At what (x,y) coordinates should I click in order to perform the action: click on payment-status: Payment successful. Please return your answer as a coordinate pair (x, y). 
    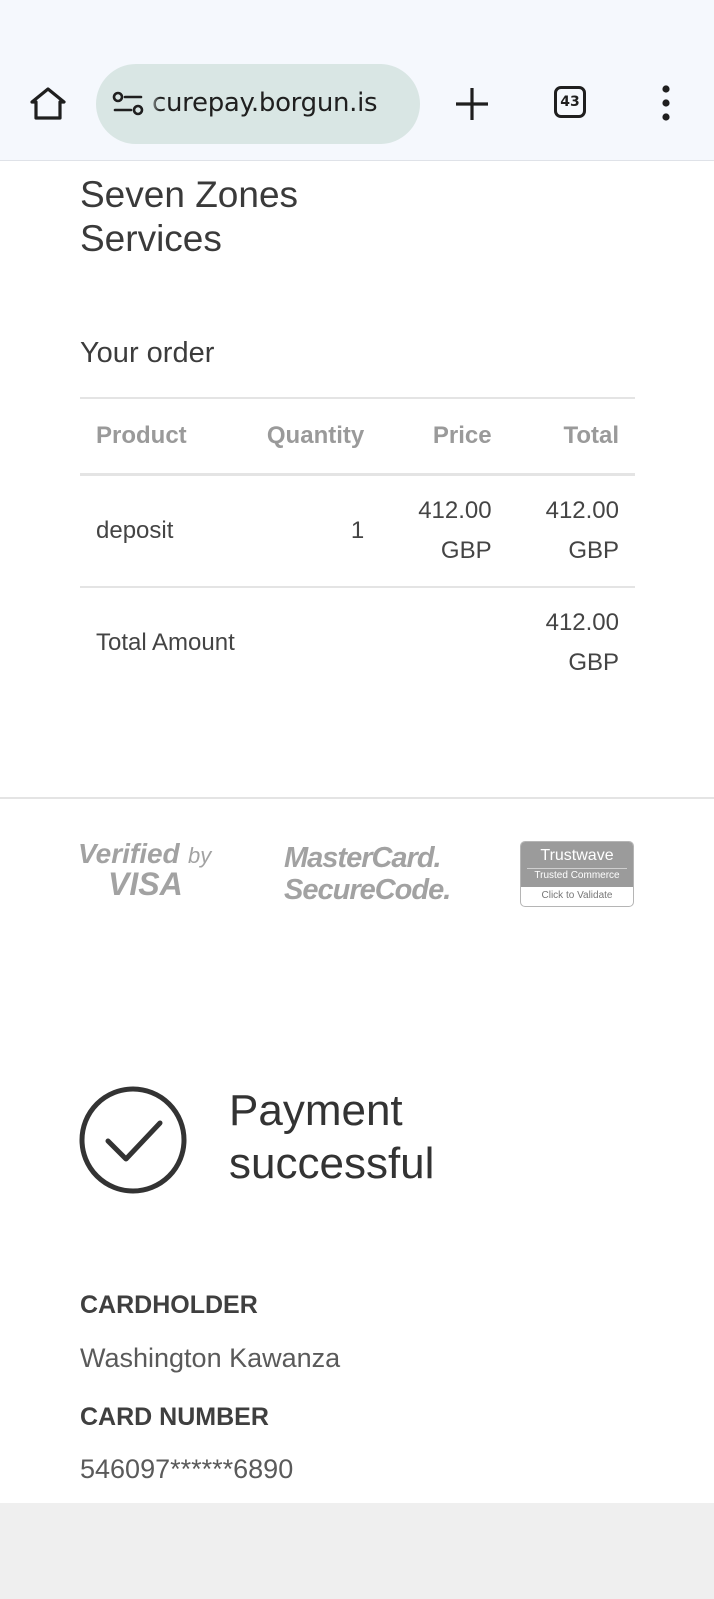
    Looking at the image, I should click on (332, 1137).